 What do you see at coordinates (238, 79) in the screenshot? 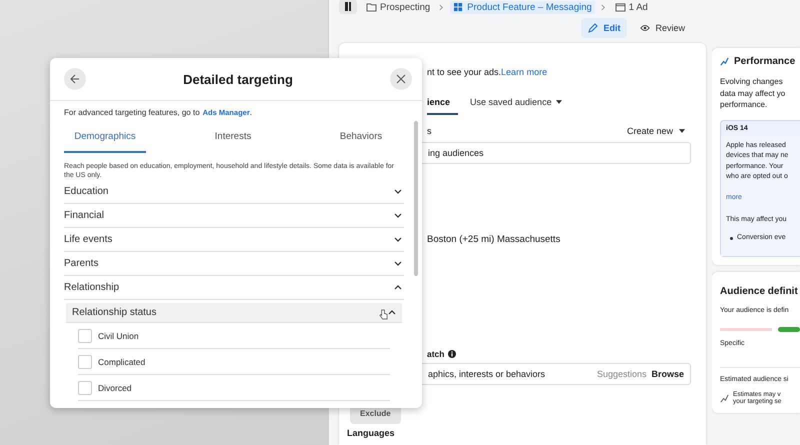
I see `dialog-title: Detailed targeting` at bounding box center [238, 79].